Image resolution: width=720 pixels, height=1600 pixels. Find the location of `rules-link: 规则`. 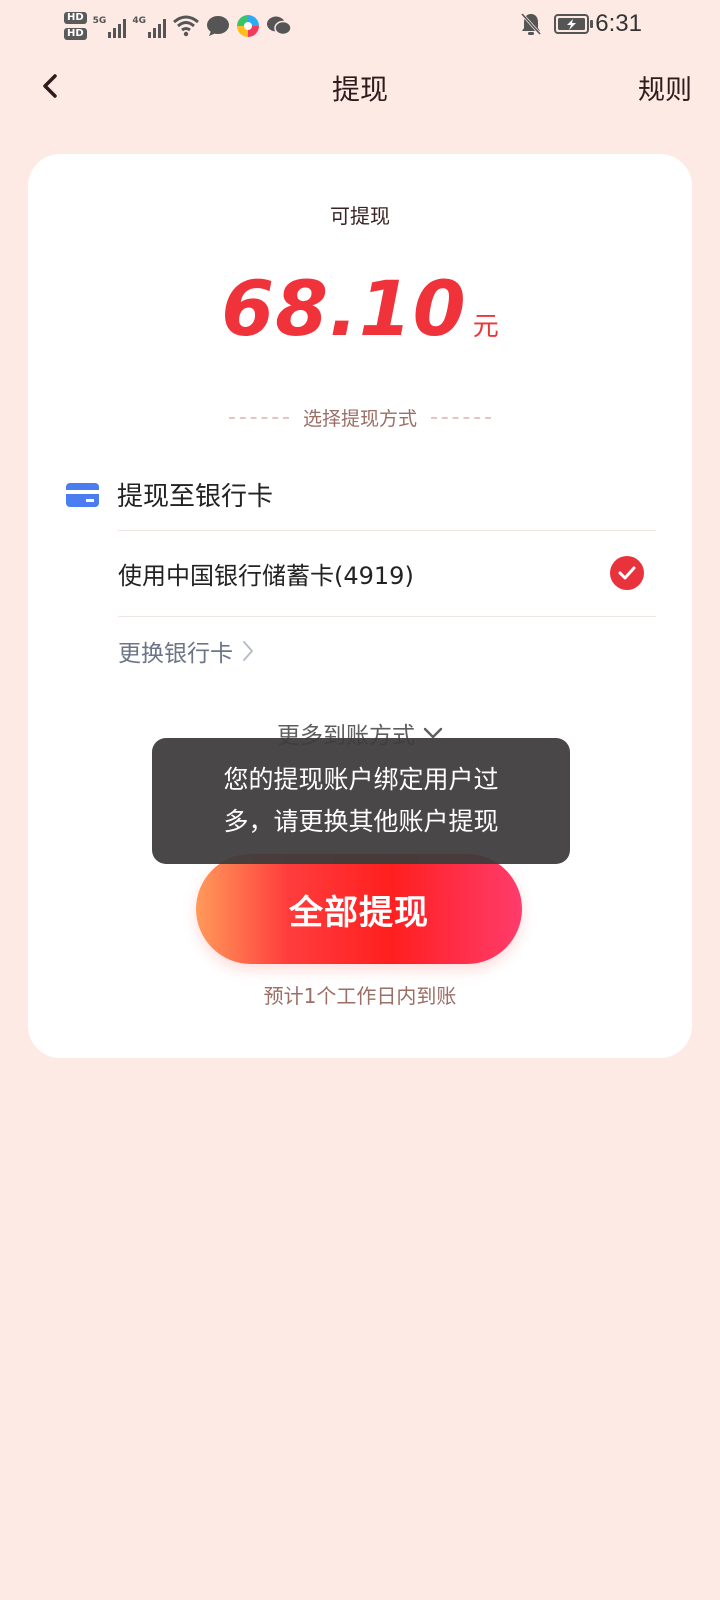

rules-link: 规则 is located at coordinates (665, 87).